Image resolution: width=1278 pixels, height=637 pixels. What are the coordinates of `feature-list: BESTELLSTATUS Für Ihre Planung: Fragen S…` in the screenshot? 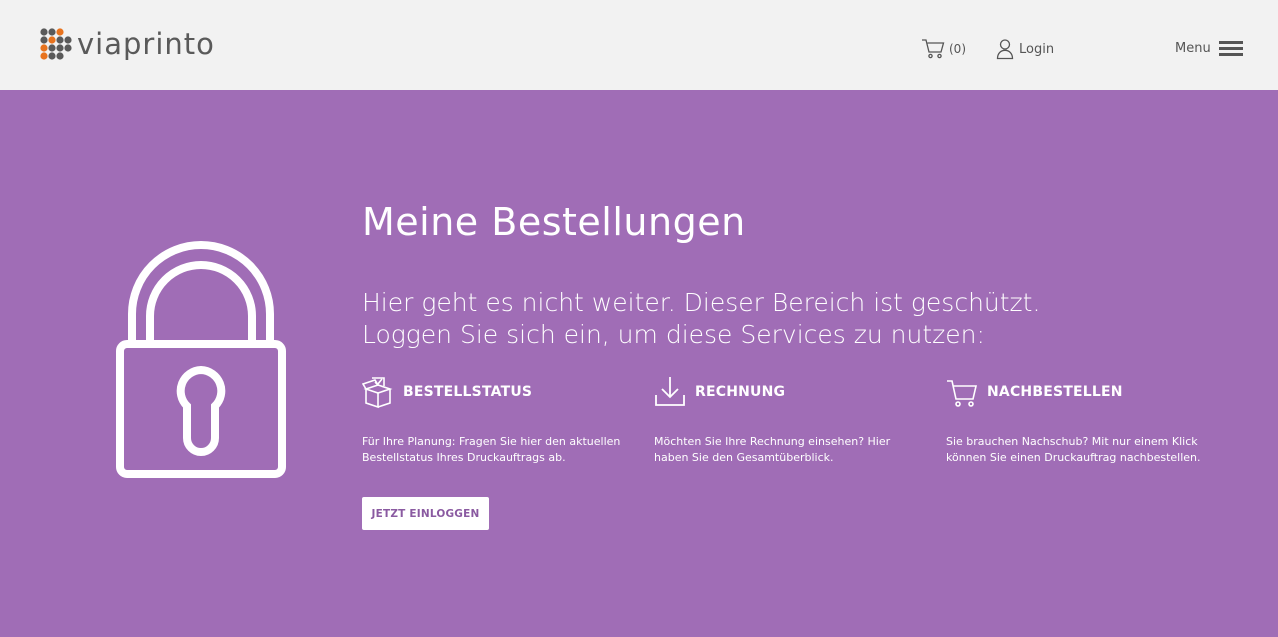 It's located at (802, 427).